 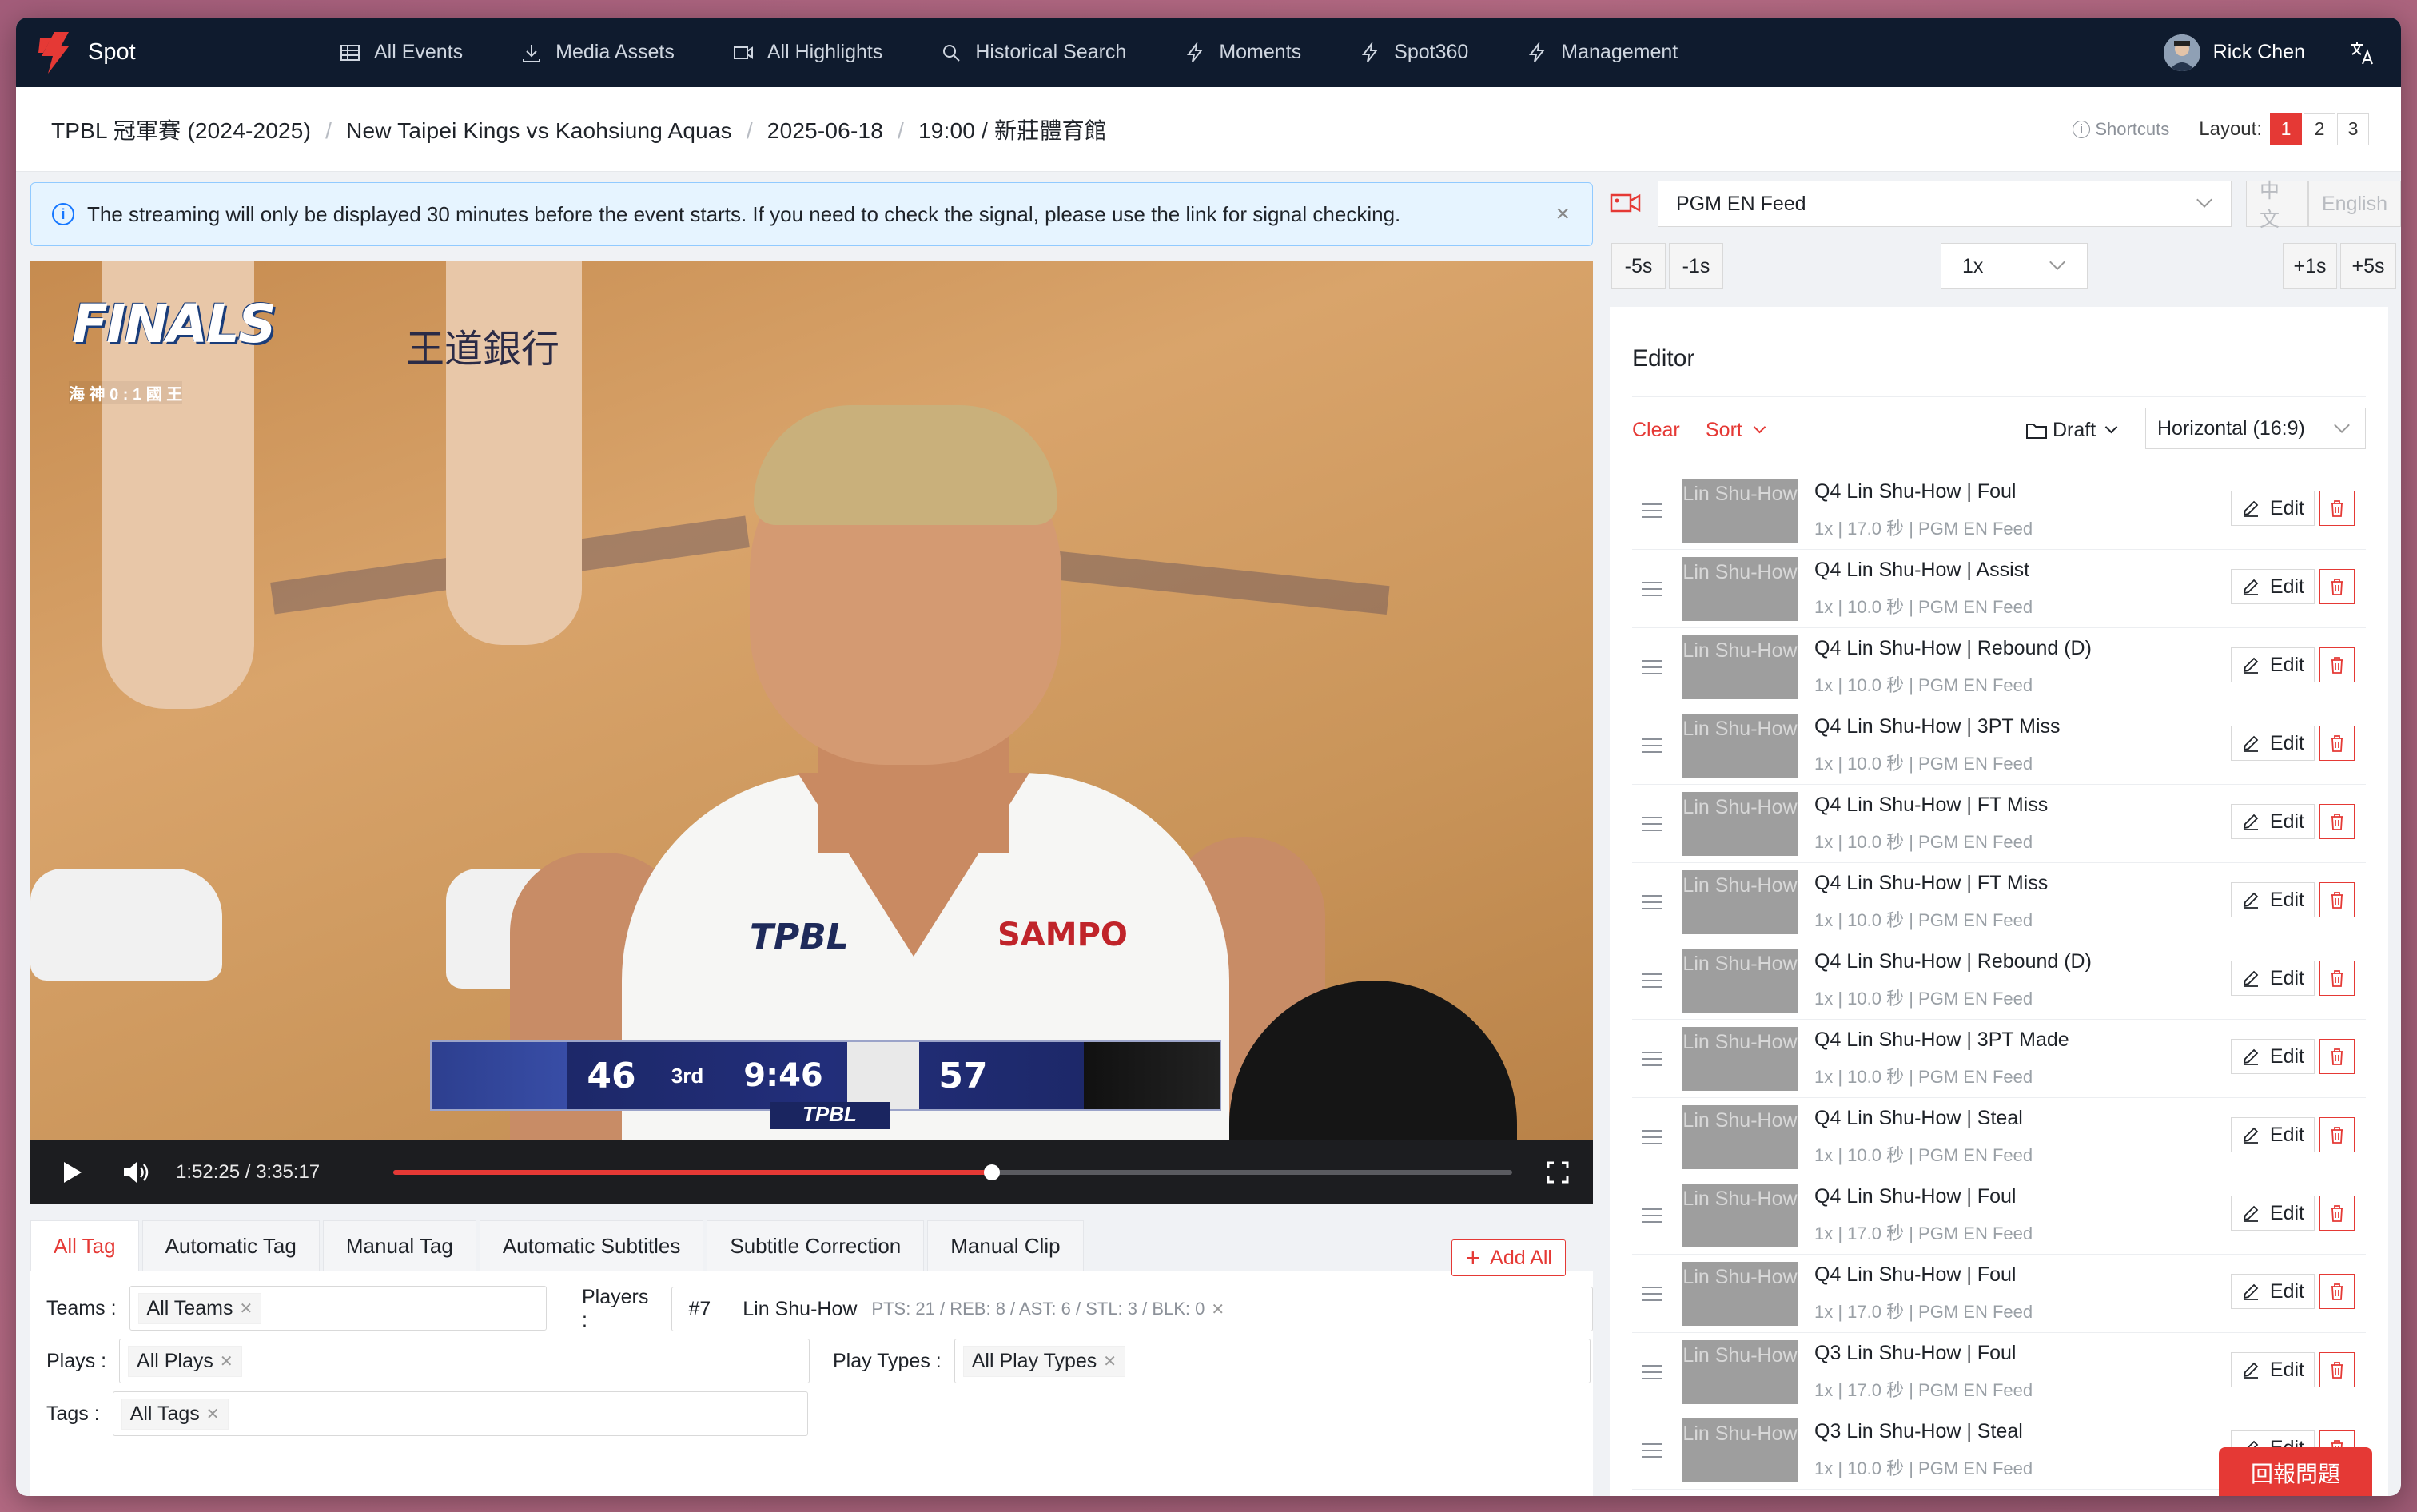 What do you see at coordinates (136, 1172) in the screenshot?
I see `volume-icon` at bounding box center [136, 1172].